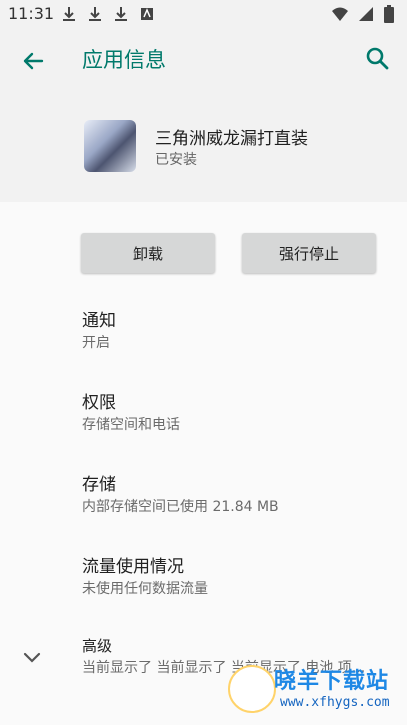  What do you see at coordinates (31, 13) in the screenshot?
I see `status-time: 11:31` at bounding box center [31, 13].